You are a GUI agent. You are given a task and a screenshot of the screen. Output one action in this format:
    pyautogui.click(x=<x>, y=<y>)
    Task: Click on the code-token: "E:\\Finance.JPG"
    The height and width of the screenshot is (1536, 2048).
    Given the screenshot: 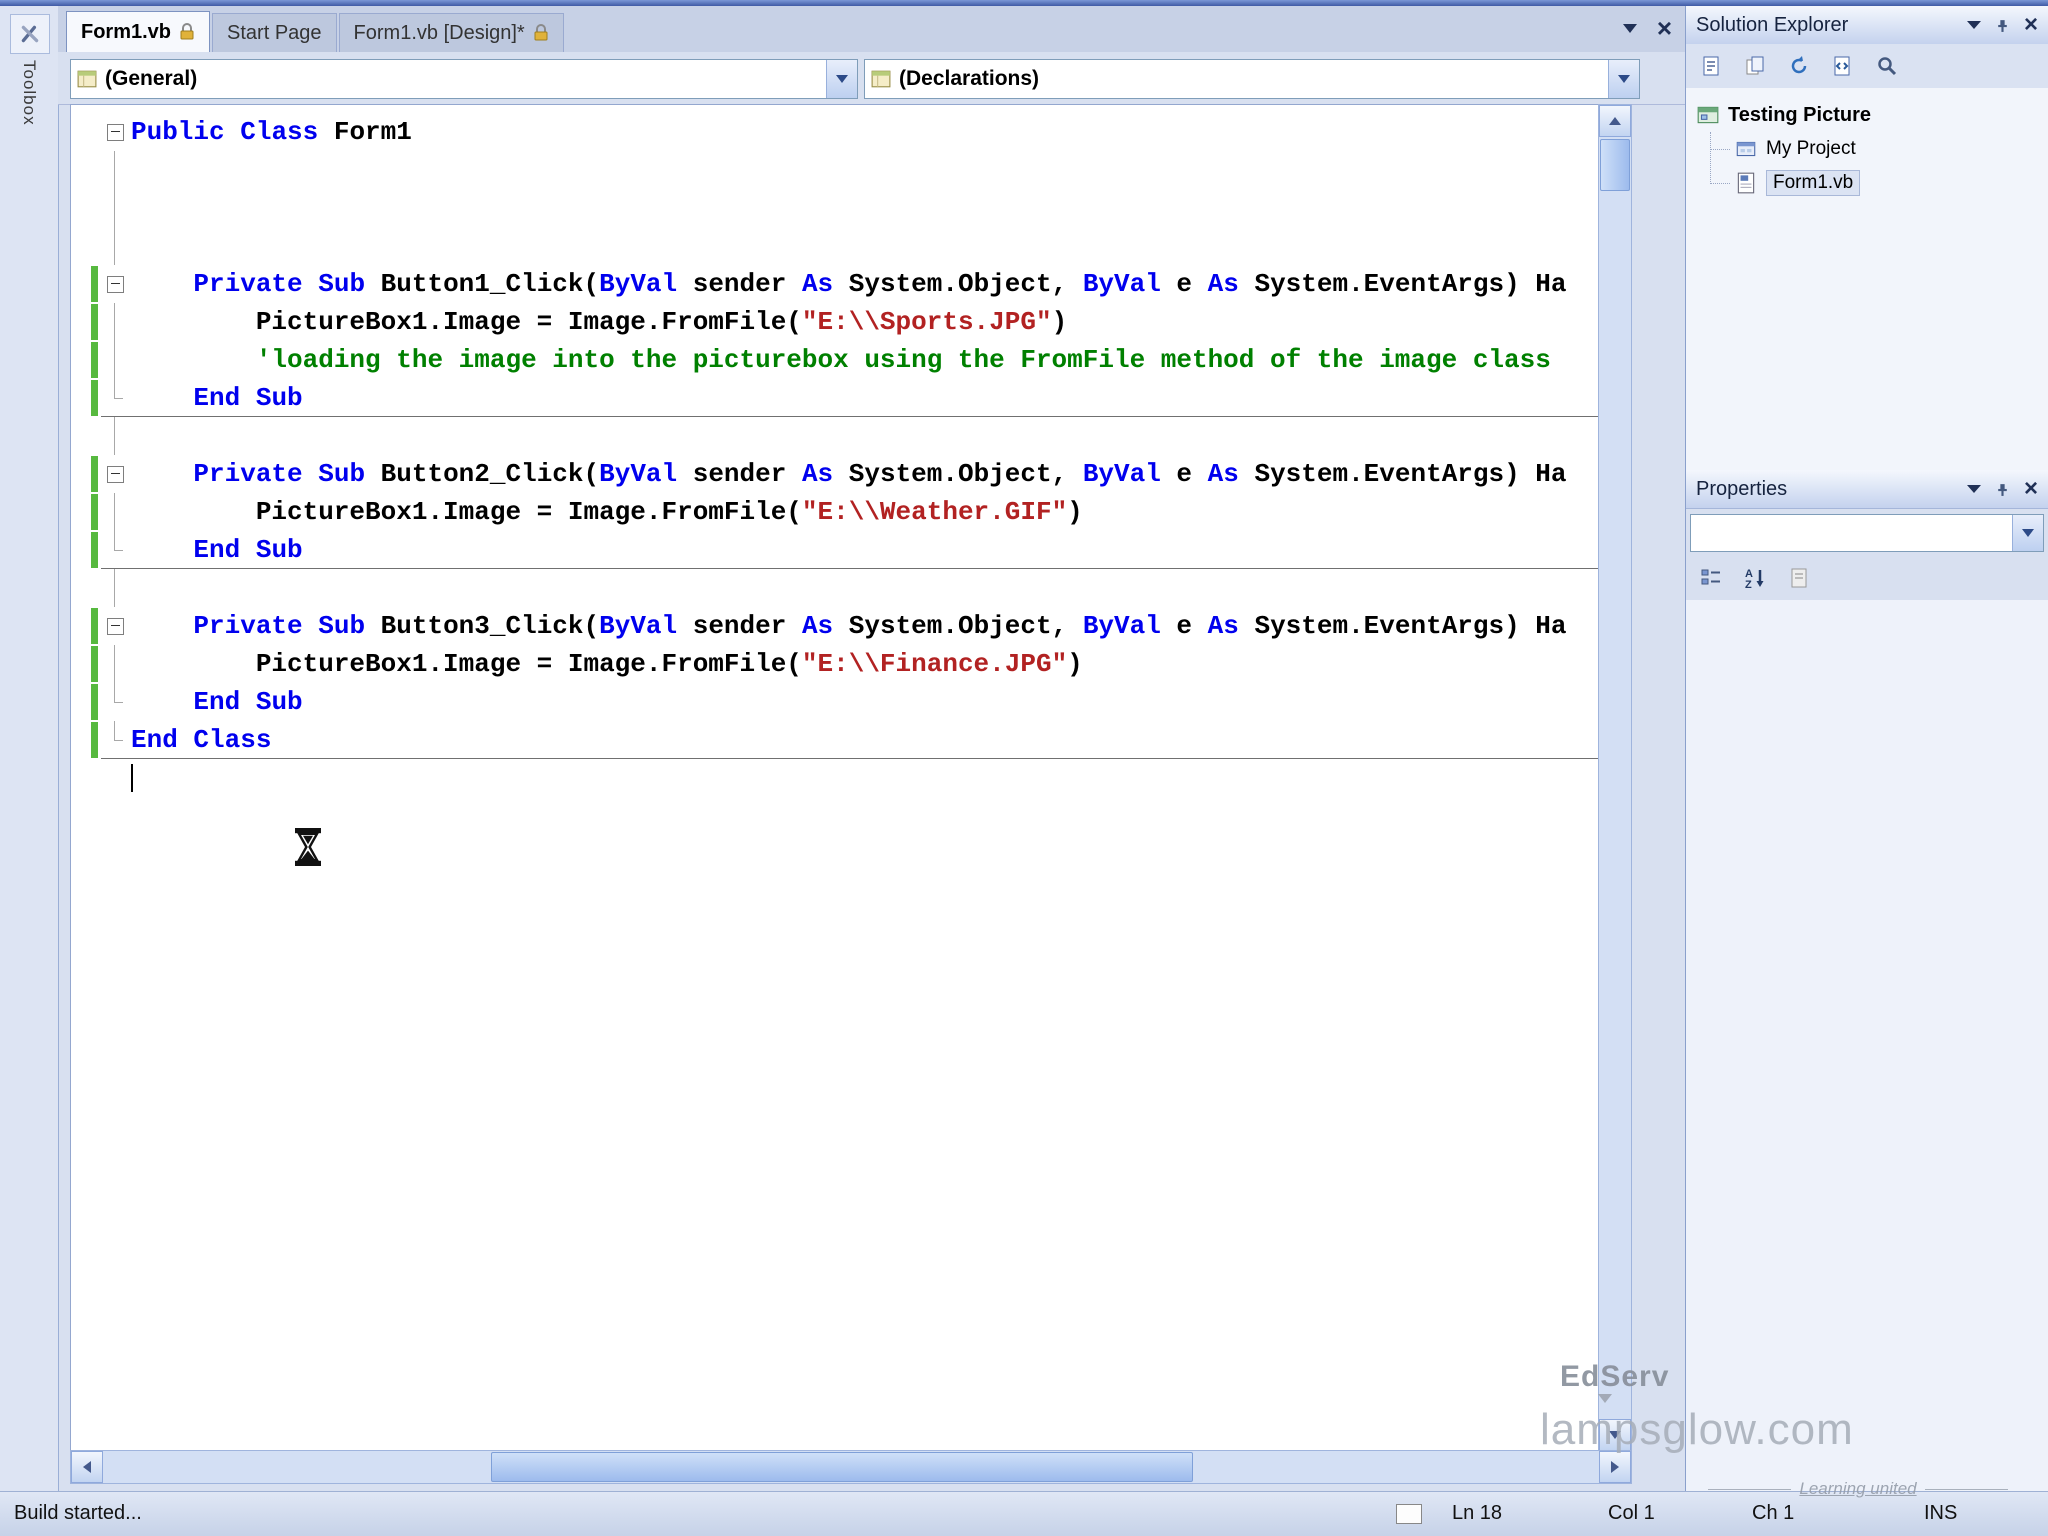 What is the action you would take?
    pyautogui.click(x=934, y=664)
    